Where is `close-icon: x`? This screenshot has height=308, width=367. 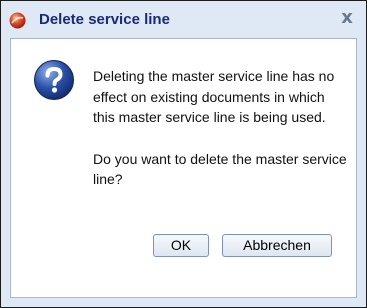 close-icon: x is located at coordinates (347, 18).